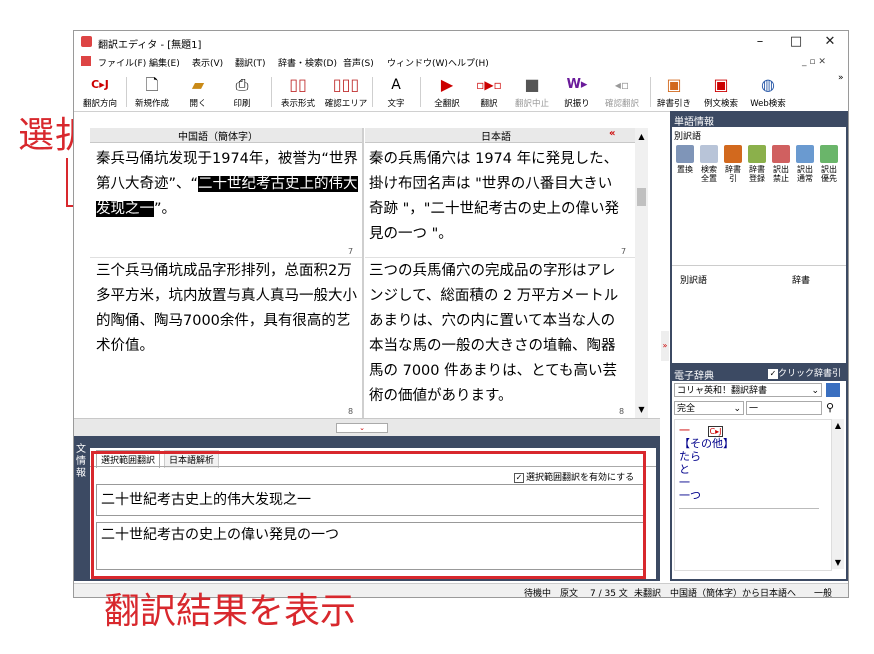 Image resolution: width=874 pixels, height=654 pixels. What do you see at coordinates (226, 135) in the screenshot?
I see `source-pane-header: 中国語（簡体字）` at bounding box center [226, 135].